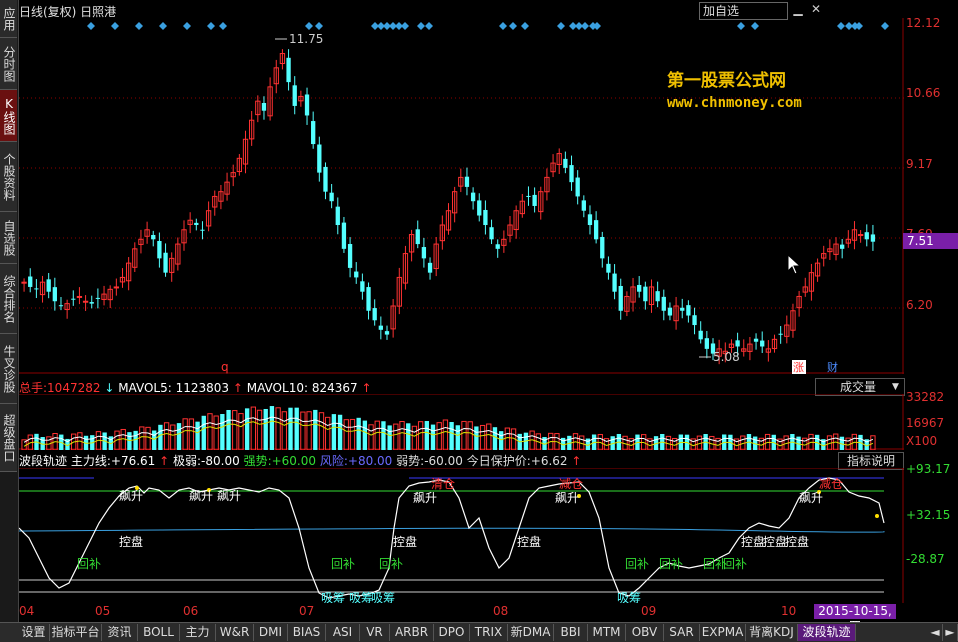  Describe the element at coordinates (375, 632) in the screenshot. I see `tab-9: VR` at that location.